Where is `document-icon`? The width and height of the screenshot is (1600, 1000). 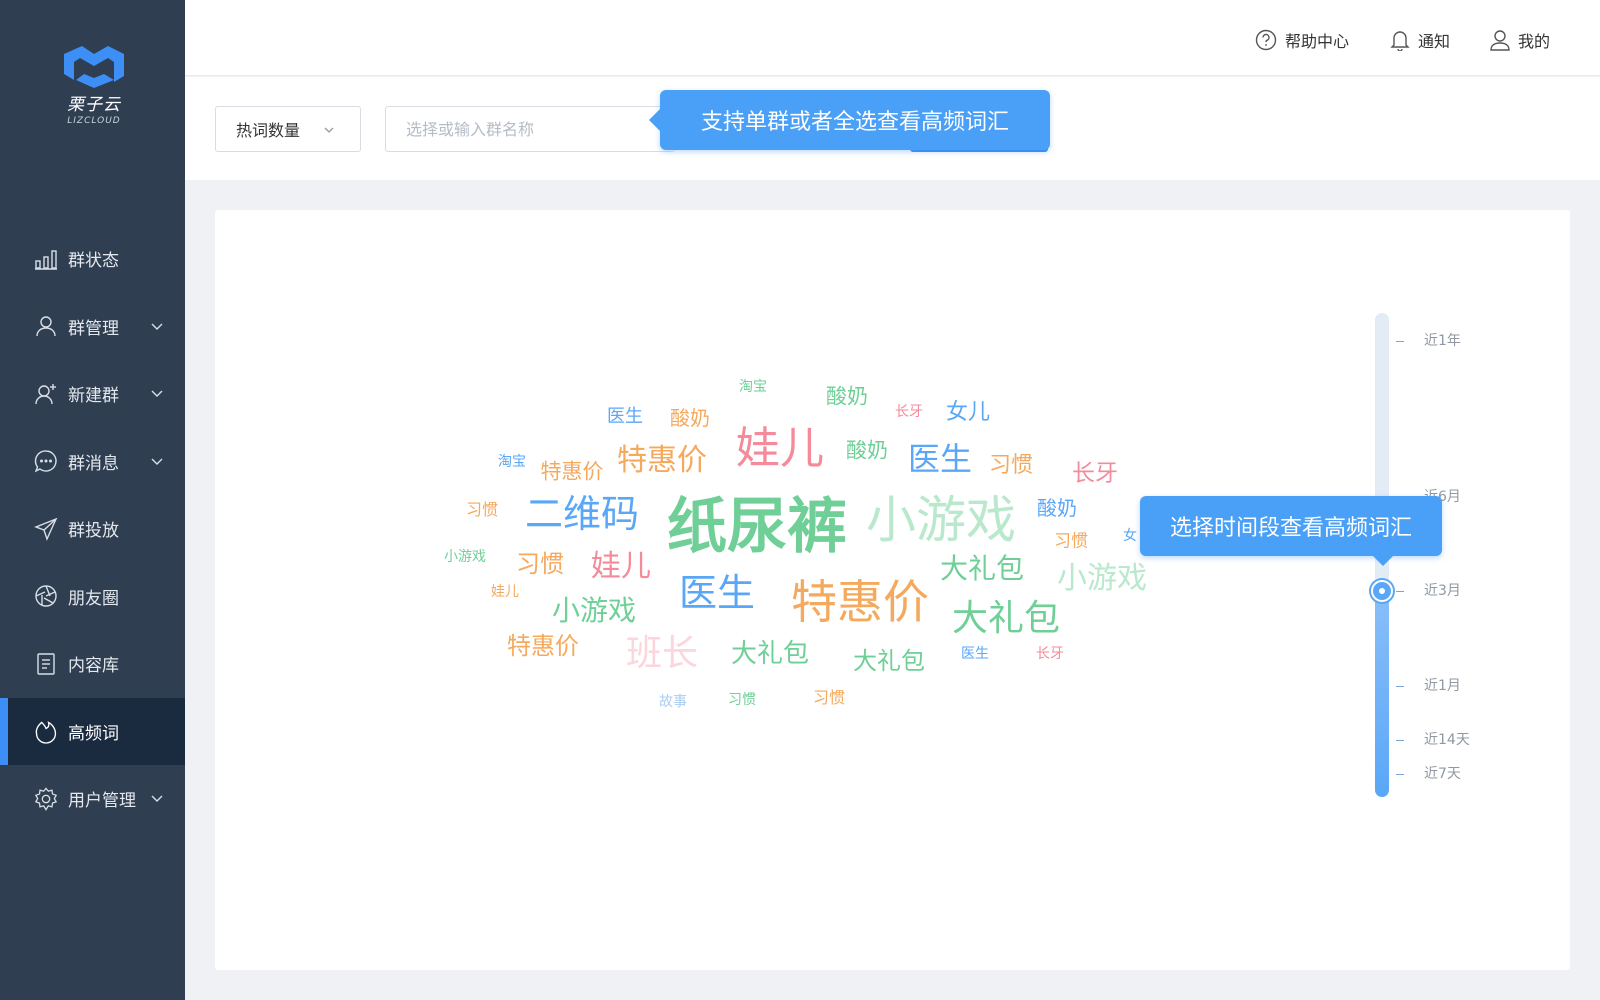
document-icon is located at coordinates (46, 664).